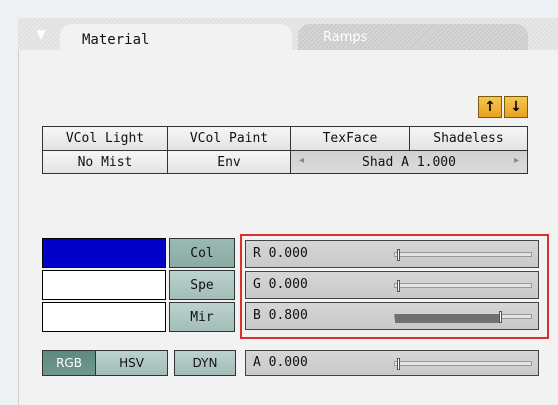 This screenshot has width=558, height=405. Describe the element at coordinates (543, 37) in the screenshot. I see `header-end` at that location.